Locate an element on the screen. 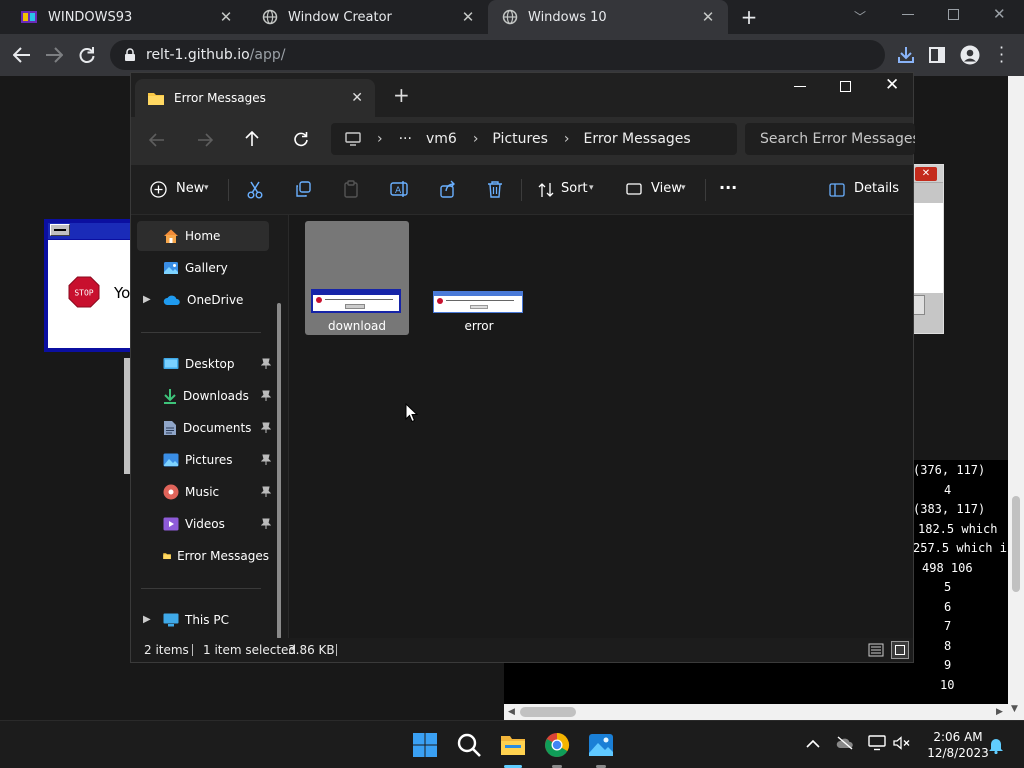 The width and height of the screenshot is (1024, 768). address-breadcrumb: › ··· vm6 › Pictures › Error Messages is located at coordinates (534, 139).